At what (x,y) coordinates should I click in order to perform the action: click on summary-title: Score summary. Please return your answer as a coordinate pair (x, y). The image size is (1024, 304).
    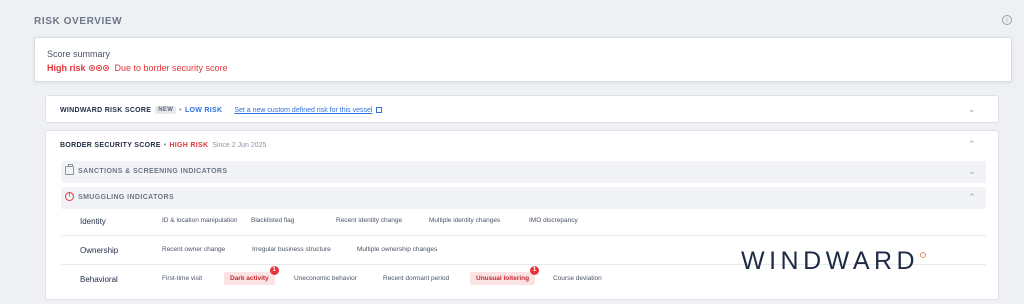
    Looking at the image, I should click on (79, 54).